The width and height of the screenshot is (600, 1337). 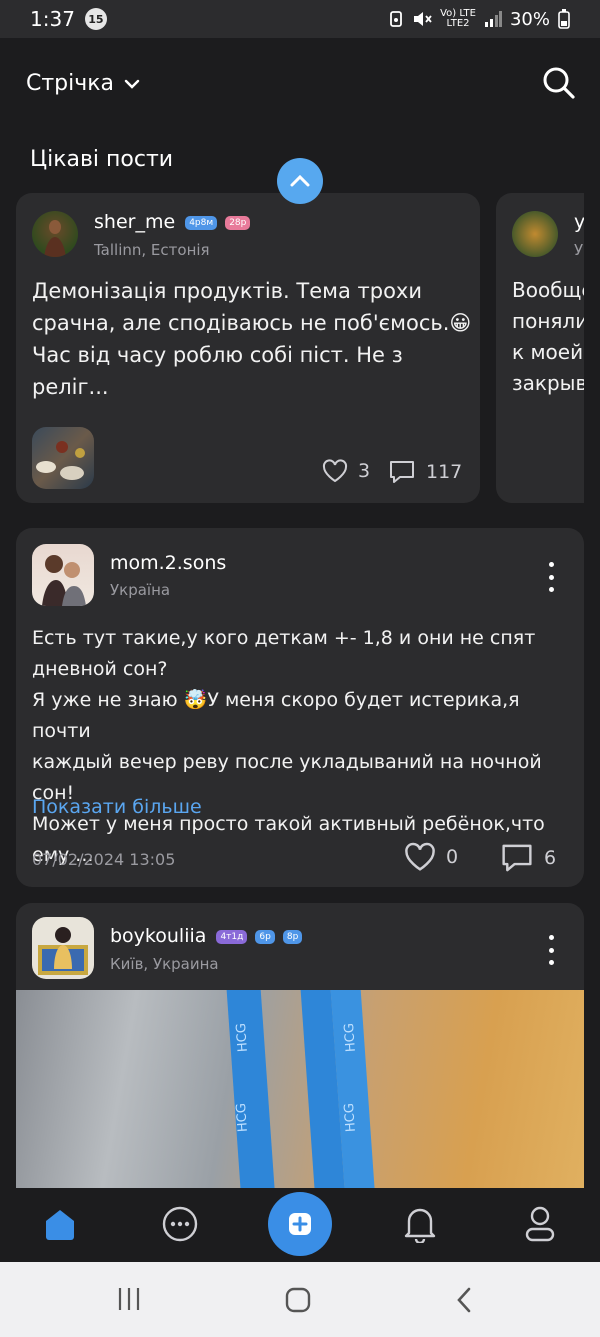 What do you see at coordinates (238, 222) in the screenshot?
I see `child-age-badge: 28р` at bounding box center [238, 222].